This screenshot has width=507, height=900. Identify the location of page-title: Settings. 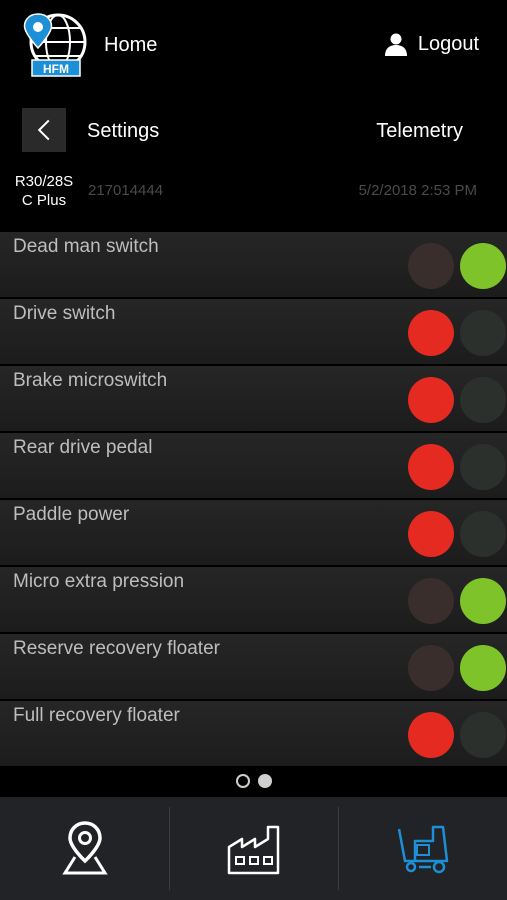
(123, 131).